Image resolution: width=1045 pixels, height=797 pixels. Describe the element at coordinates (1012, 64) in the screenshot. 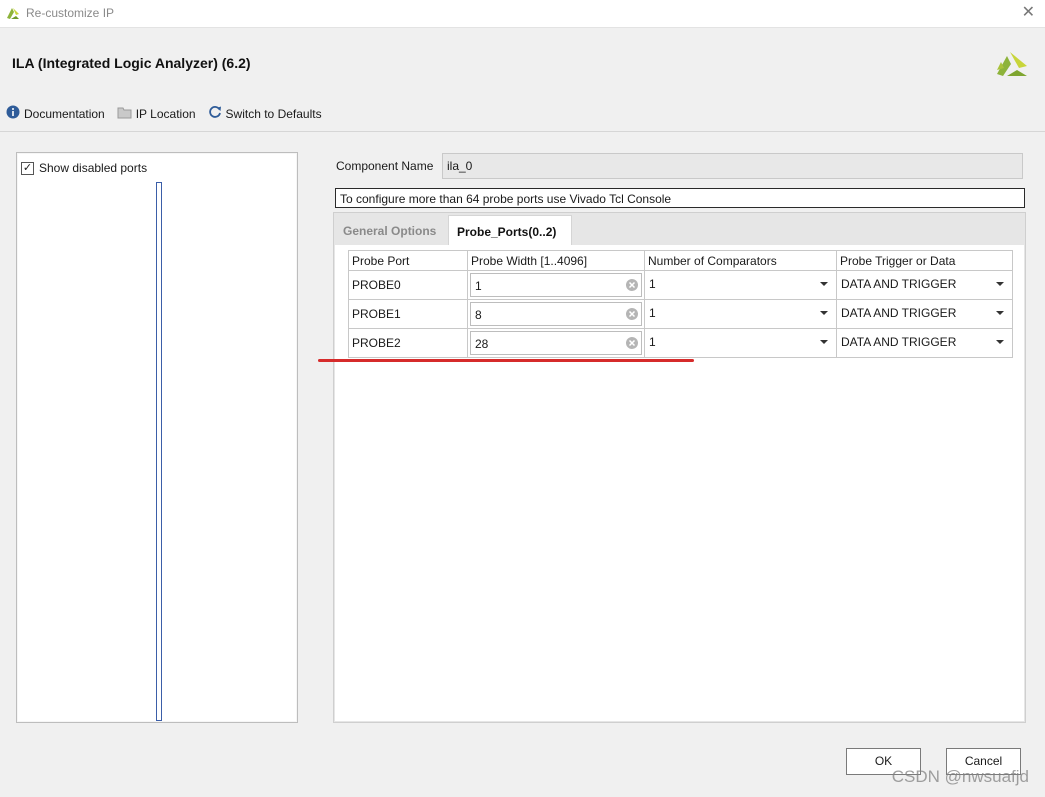

I see `xilinx-logo-icon` at that location.